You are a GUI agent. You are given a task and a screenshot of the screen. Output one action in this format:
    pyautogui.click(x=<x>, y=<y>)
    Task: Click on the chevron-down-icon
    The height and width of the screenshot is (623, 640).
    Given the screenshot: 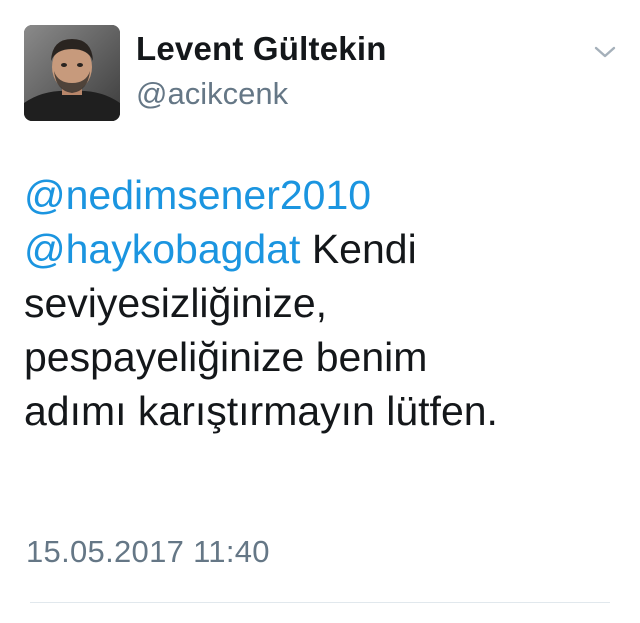 What is the action you would take?
    pyautogui.click(x=605, y=52)
    